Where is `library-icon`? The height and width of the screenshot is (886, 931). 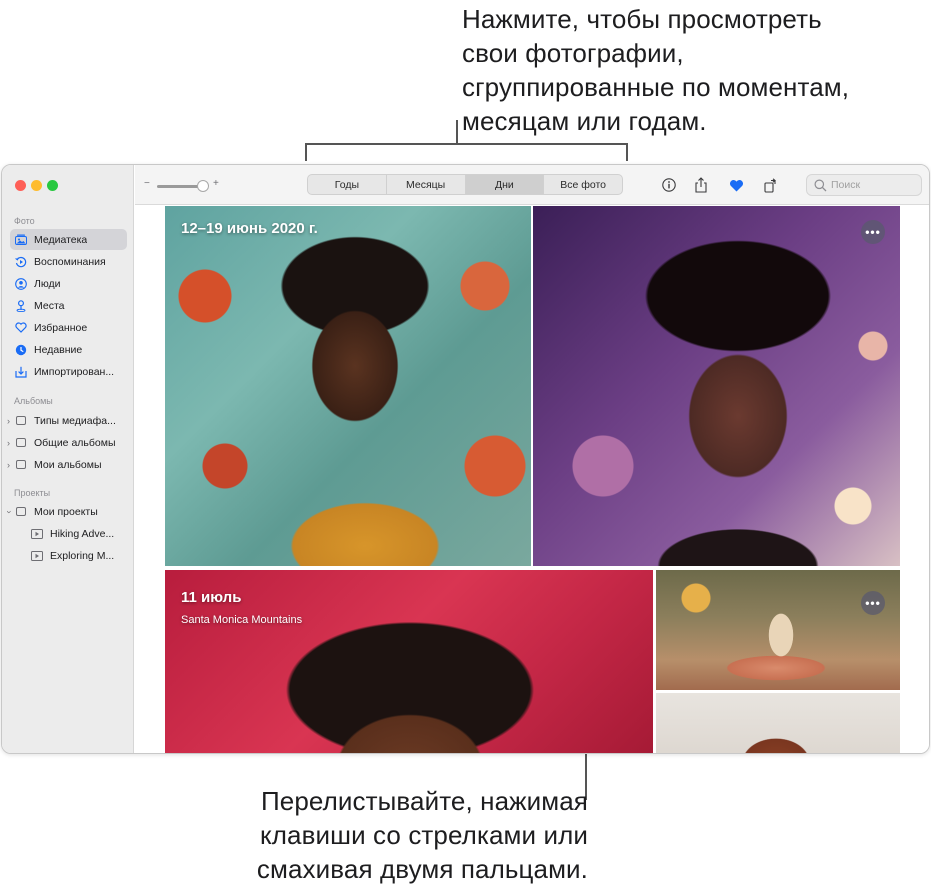 library-icon is located at coordinates (21, 240).